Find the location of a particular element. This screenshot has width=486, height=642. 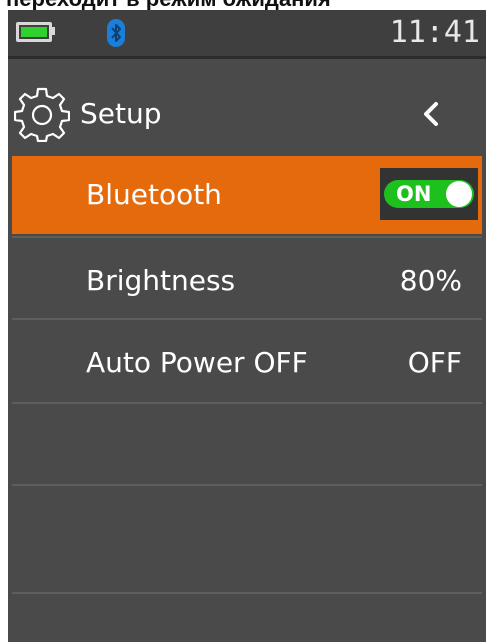

toggle-knob is located at coordinates (459, 194).